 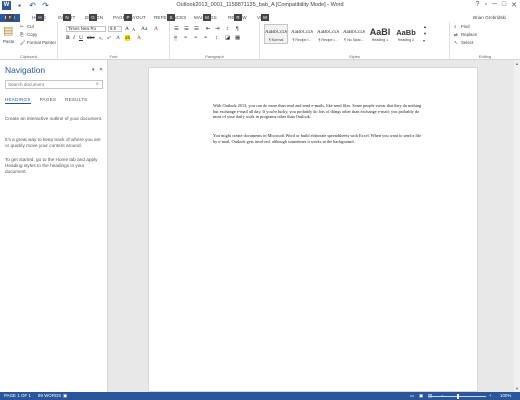 I want to click on sort-icon: ↕, so click(x=227, y=29).